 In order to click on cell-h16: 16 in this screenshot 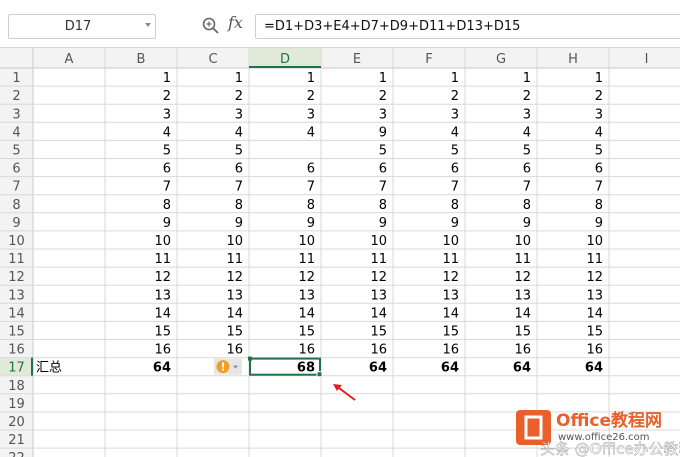, I will do `click(594, 350)`.